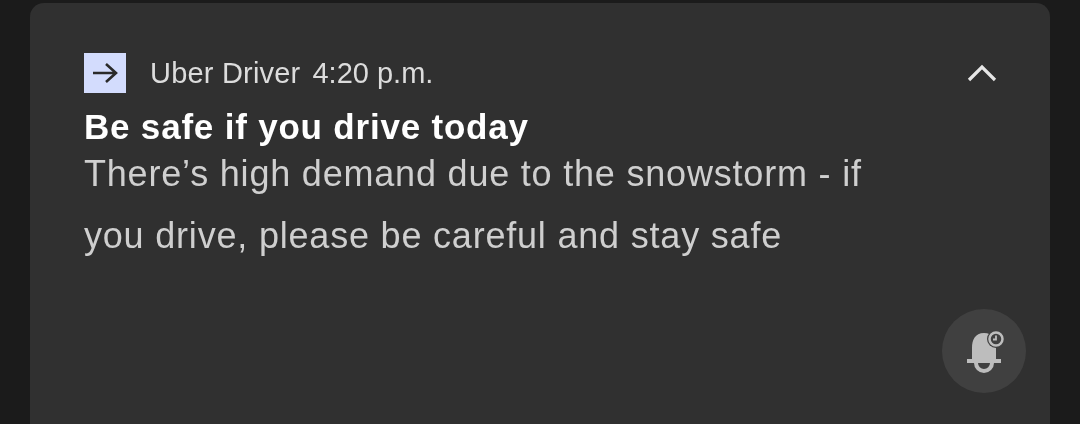 The width and height of the screenshot is (1080, 424). What do you see at coordinates (373, 73) in the screenshot?
I see `notification-time: 4:20 p.m.` at bounding box center [373, 73].